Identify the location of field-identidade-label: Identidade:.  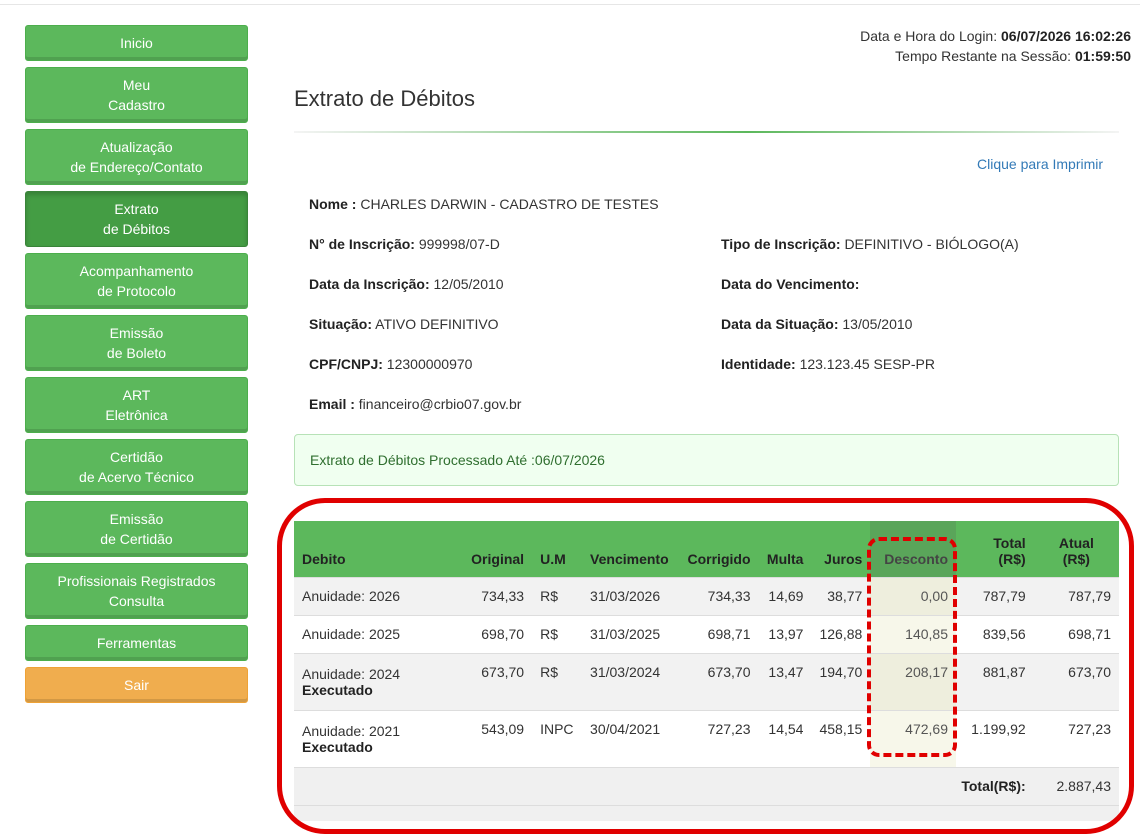
(758, 364).